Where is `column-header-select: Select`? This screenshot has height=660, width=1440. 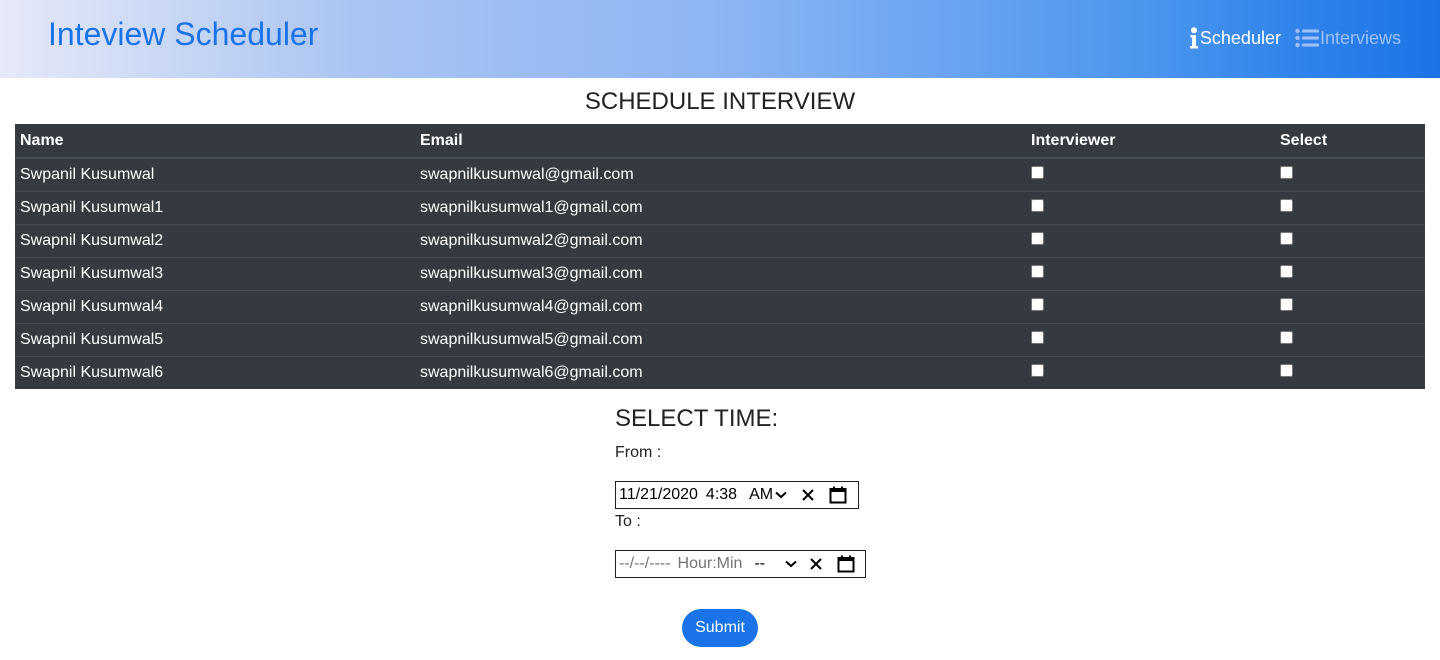
column-header-select: Select is located at coordinates (1350, 141).